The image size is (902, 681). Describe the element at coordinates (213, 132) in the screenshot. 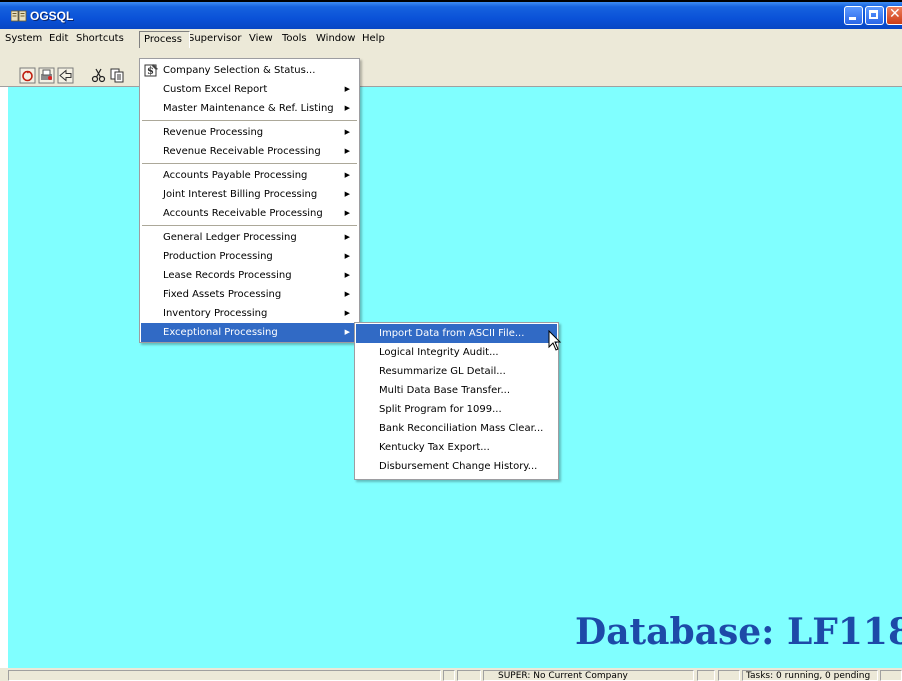

I see `menu-item-label: Revenue Processing` at that location.